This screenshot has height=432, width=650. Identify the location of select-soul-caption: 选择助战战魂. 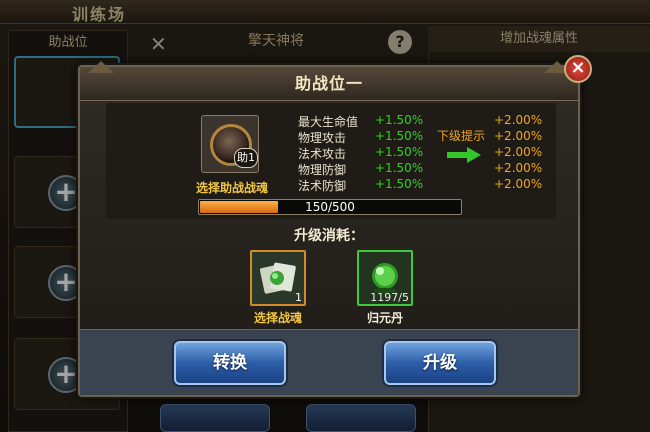
(232, 187).